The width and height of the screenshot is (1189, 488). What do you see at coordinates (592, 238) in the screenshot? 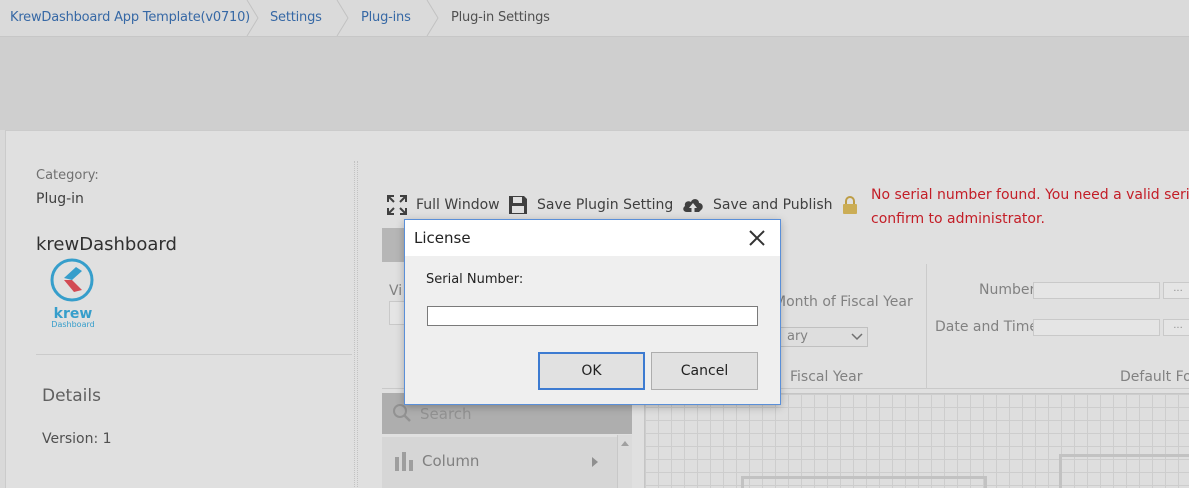
I see `dialog-header: License` at bounding box center [592, 238].